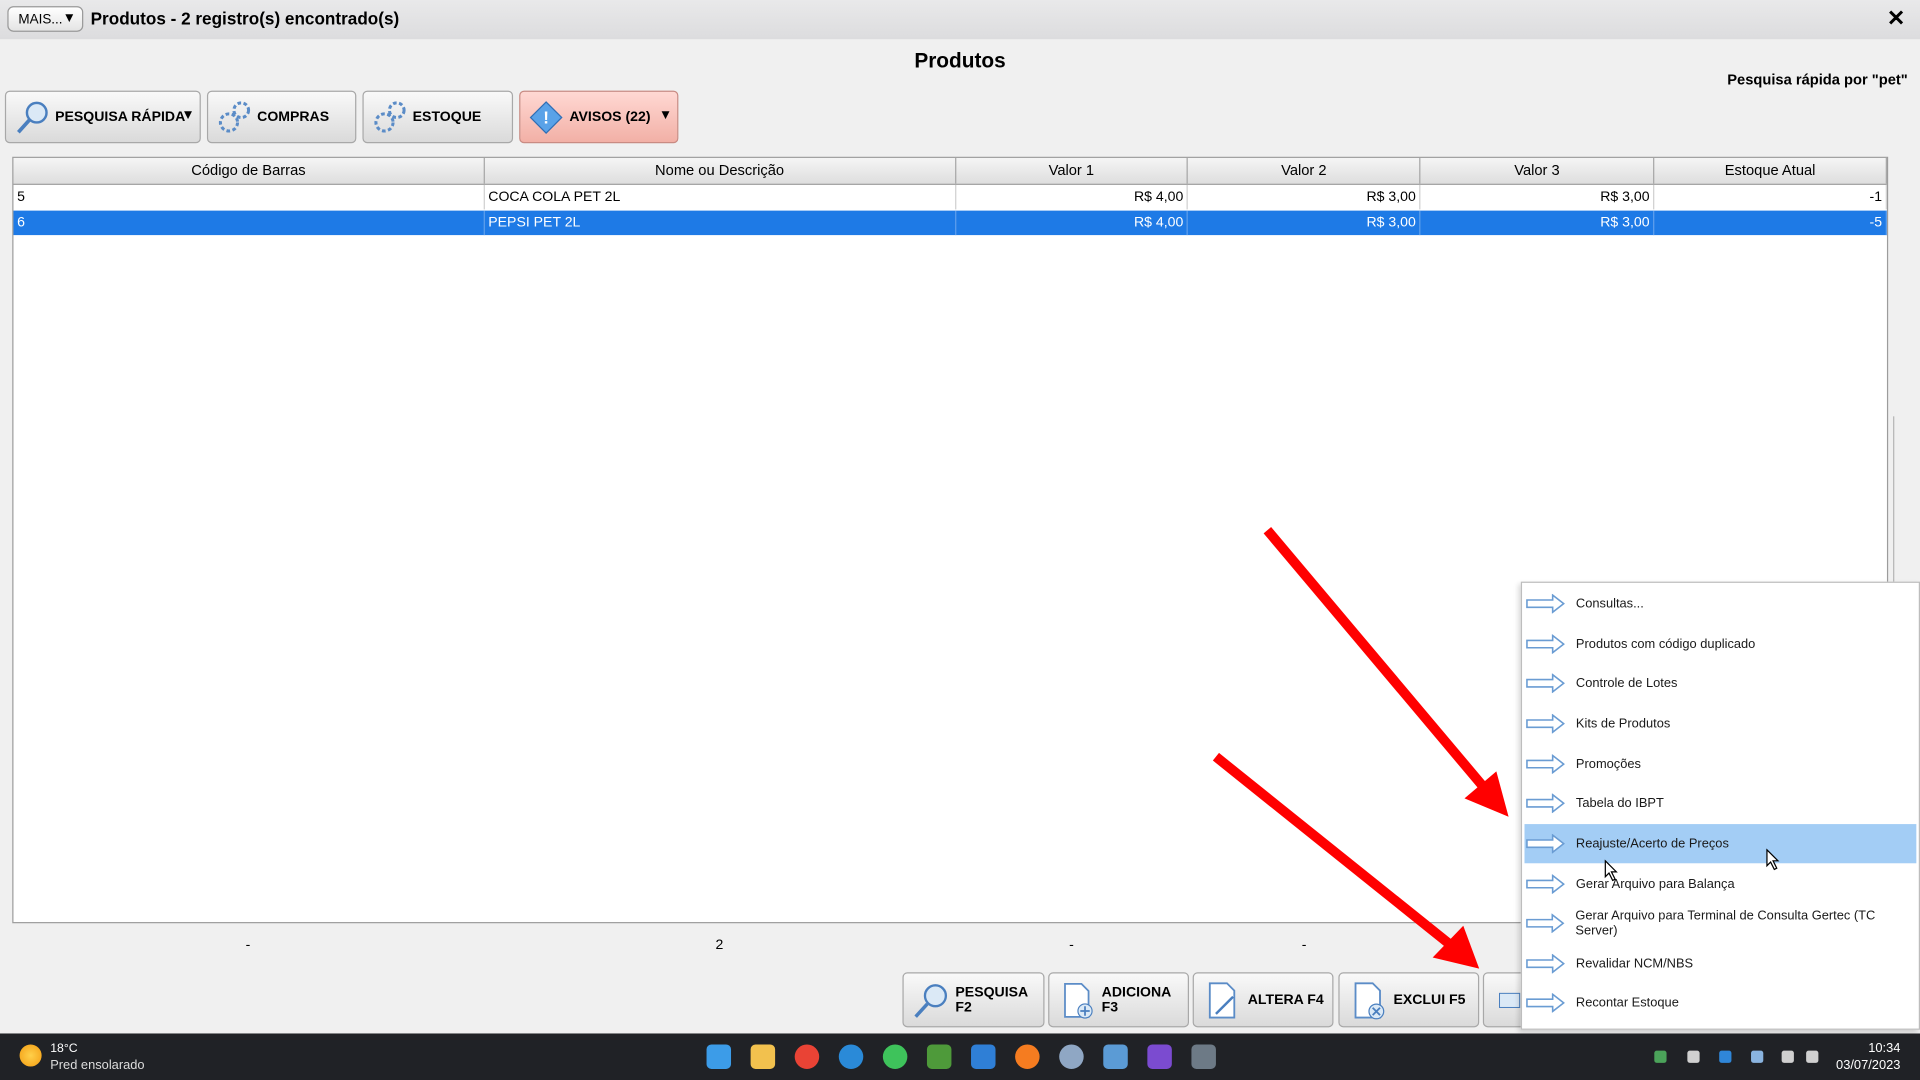 The width and height of the screenshot is (1920, 1080). What do you see at coordinates (1787, 1056) in the screenshot?
I see `network-icon` at bounding box center [1787, 1056].